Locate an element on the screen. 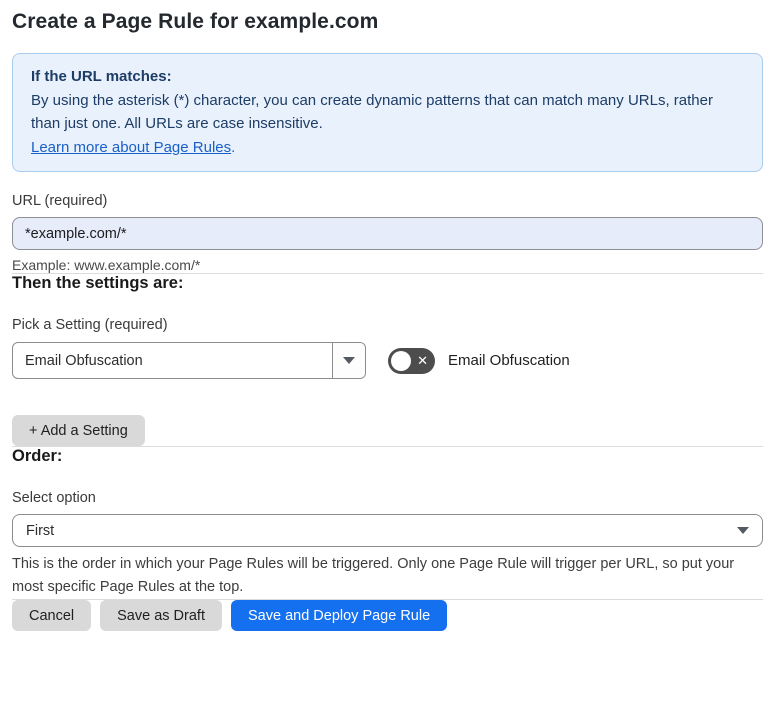 This screenshot has height=717, width=775. order-section-heading: Order: is located at coordinates (37, 456).